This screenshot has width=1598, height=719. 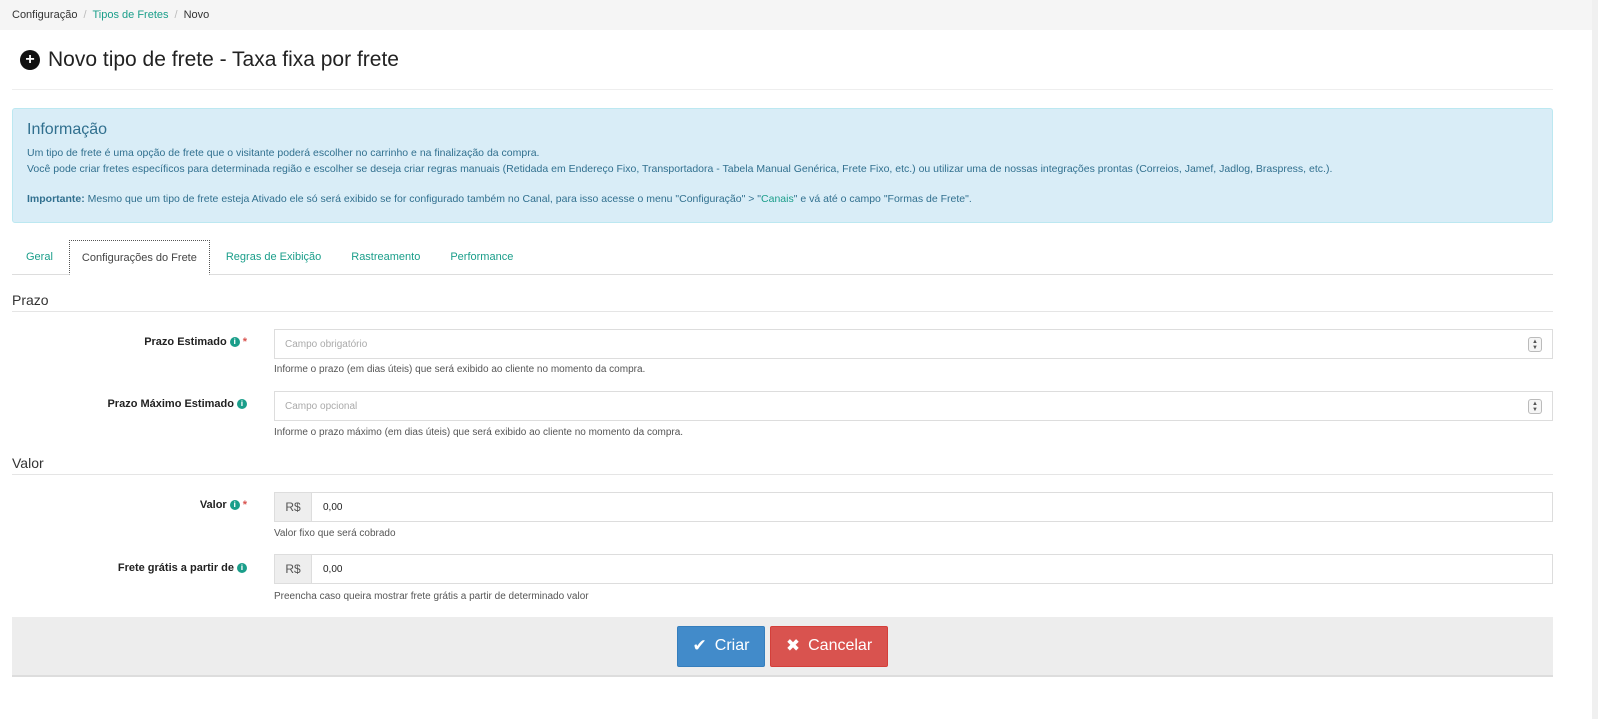 I want to click on form-actions: ✔ Criar ✖ Cancelar, so click(x=782, y=647).